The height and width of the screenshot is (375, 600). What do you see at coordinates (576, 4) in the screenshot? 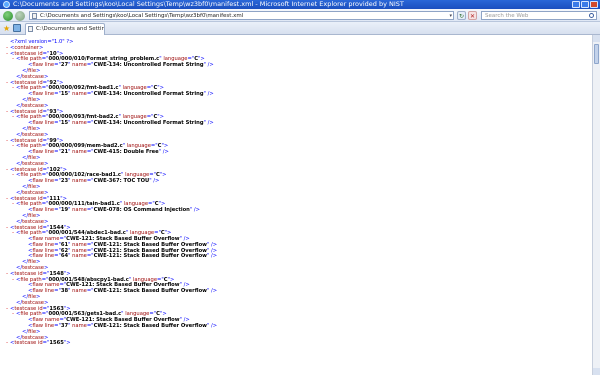
I see `minimize-button` at bounding box center [576, 4].